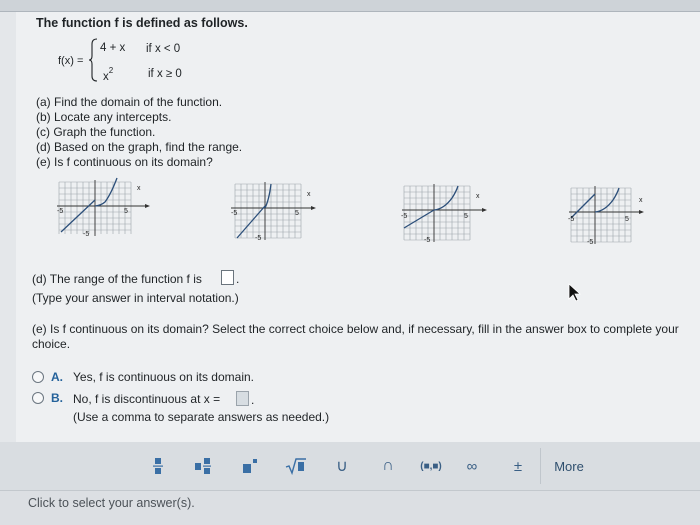 The image size is (700, 525). What do you see at coordinates (113, 48) in the screenshot?
I see `piece1-expression: 4 + x` at bounding box center [113, 48].